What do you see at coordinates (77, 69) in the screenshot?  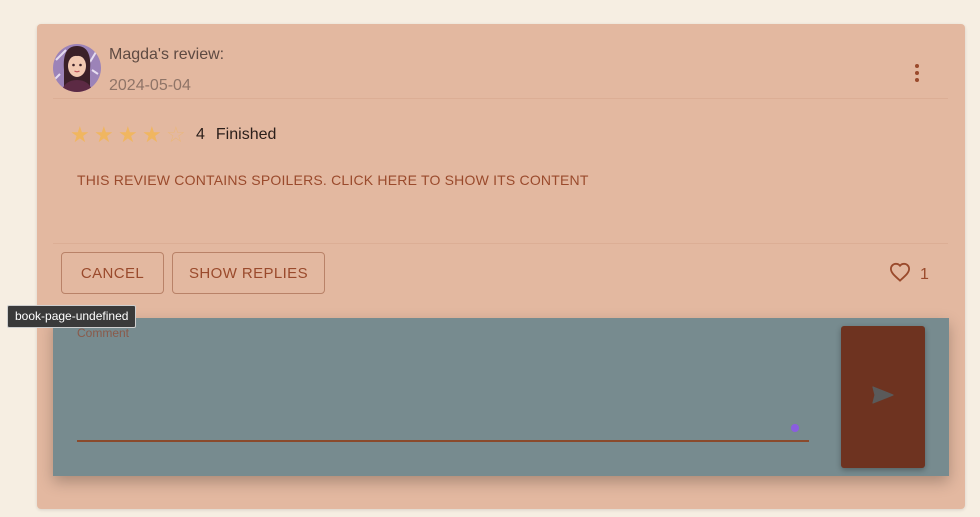 I see `avatar` at bounding box center [77, 69].